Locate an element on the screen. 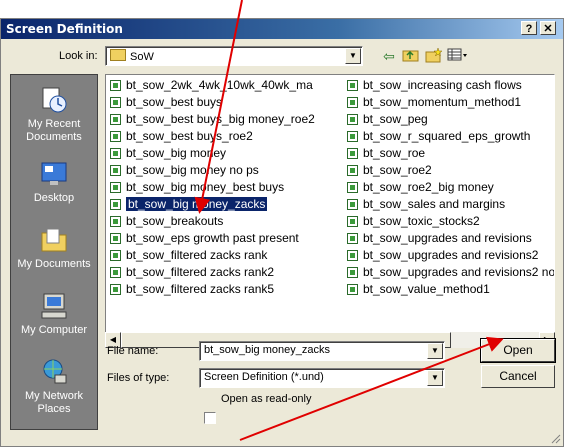  file-item-label: bt_sow_2wk_4wk_10wk_40wk_ma is located at coordinates (219, 85).